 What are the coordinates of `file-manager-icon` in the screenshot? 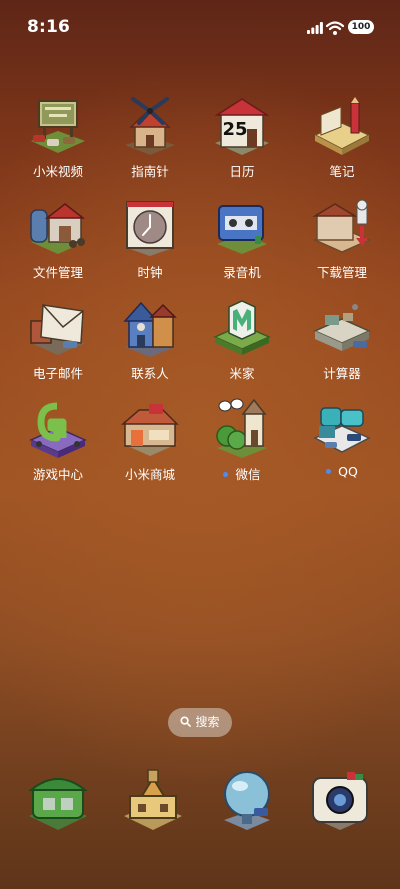 It's located at (58, 228).